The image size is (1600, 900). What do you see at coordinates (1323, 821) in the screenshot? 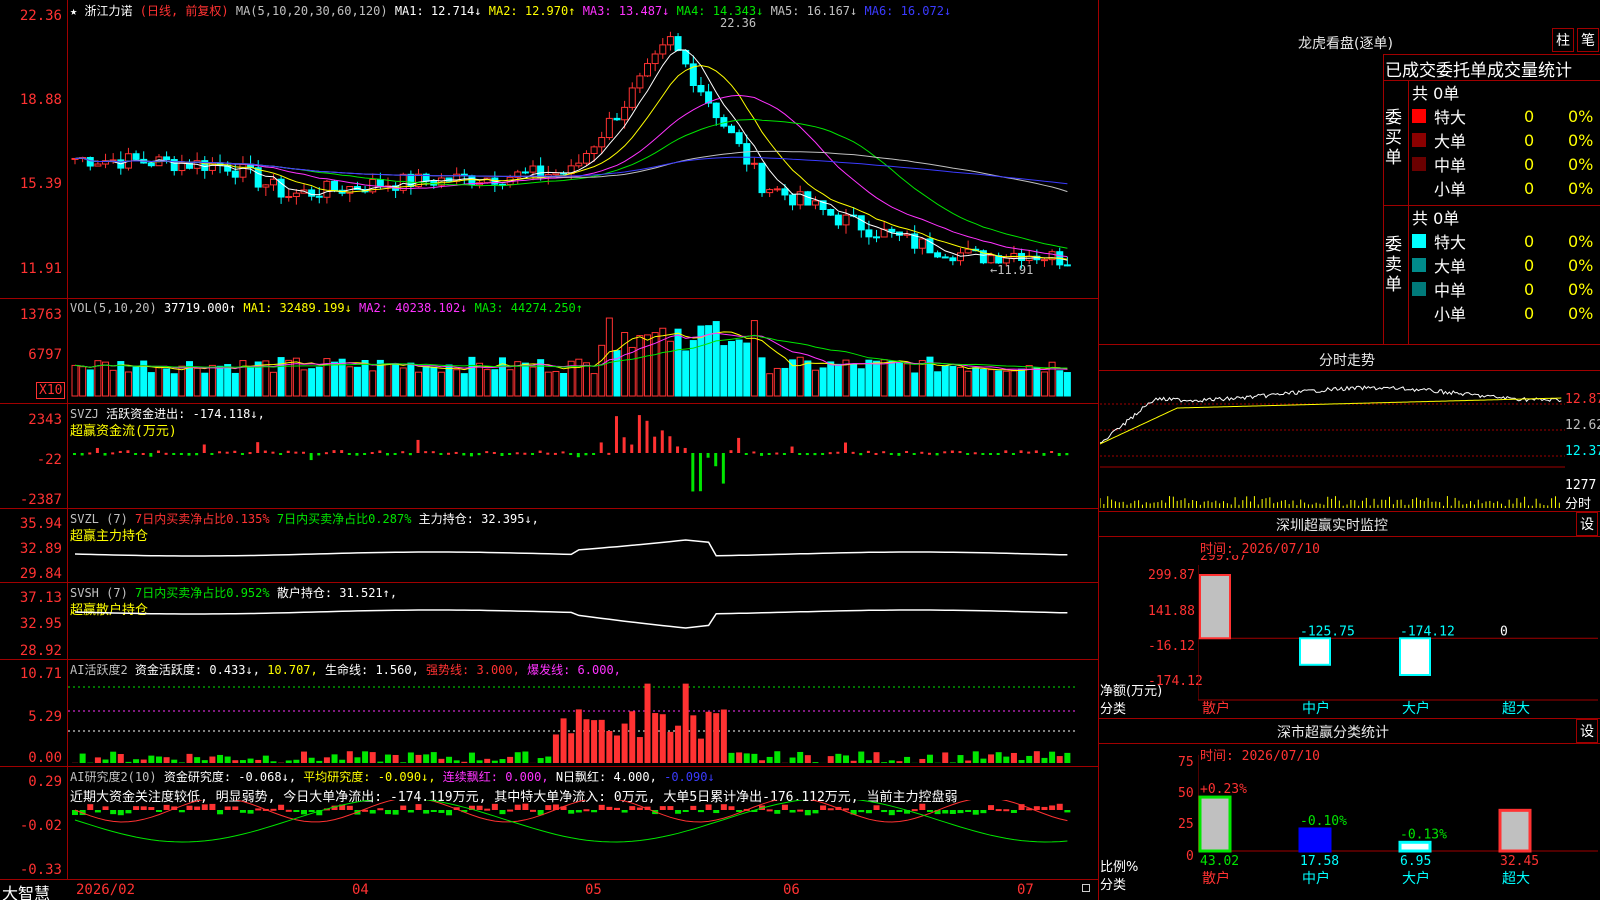
I see `classify-change-label: -0.10%` at bounding box center [1323, 821].